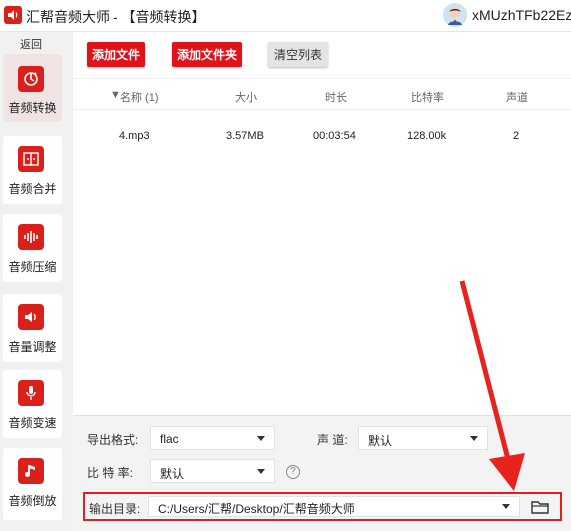 This screenshot has height=531, width=571. I want to click on format-label: 导出格式:, so click(113, 440).